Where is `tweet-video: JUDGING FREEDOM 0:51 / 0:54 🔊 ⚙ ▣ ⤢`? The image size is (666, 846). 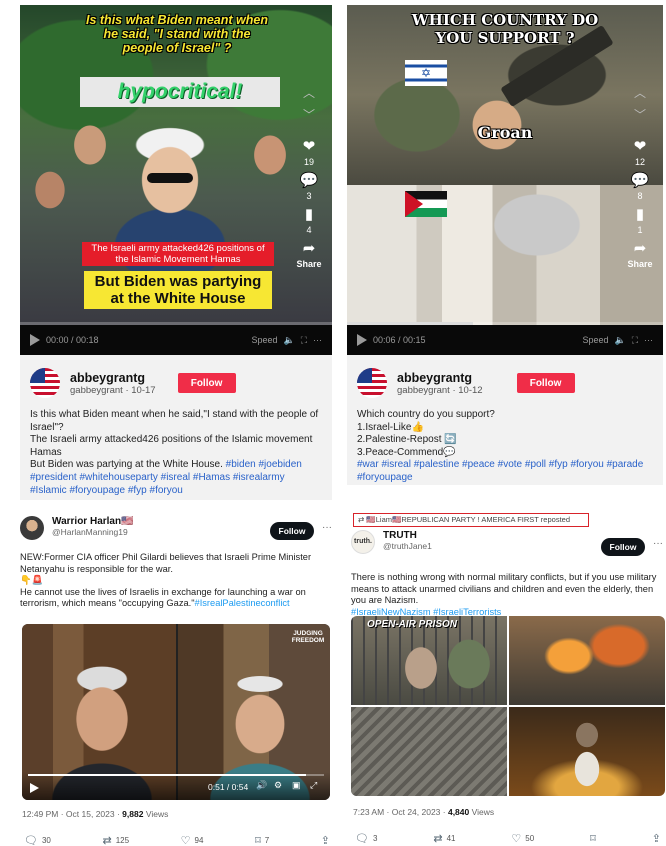 tweet-video: JUDGING FREEDOM 0:51 / 0:54 🔊 ⚙ ▣ ⤢ is located at coordinates (176, 712).